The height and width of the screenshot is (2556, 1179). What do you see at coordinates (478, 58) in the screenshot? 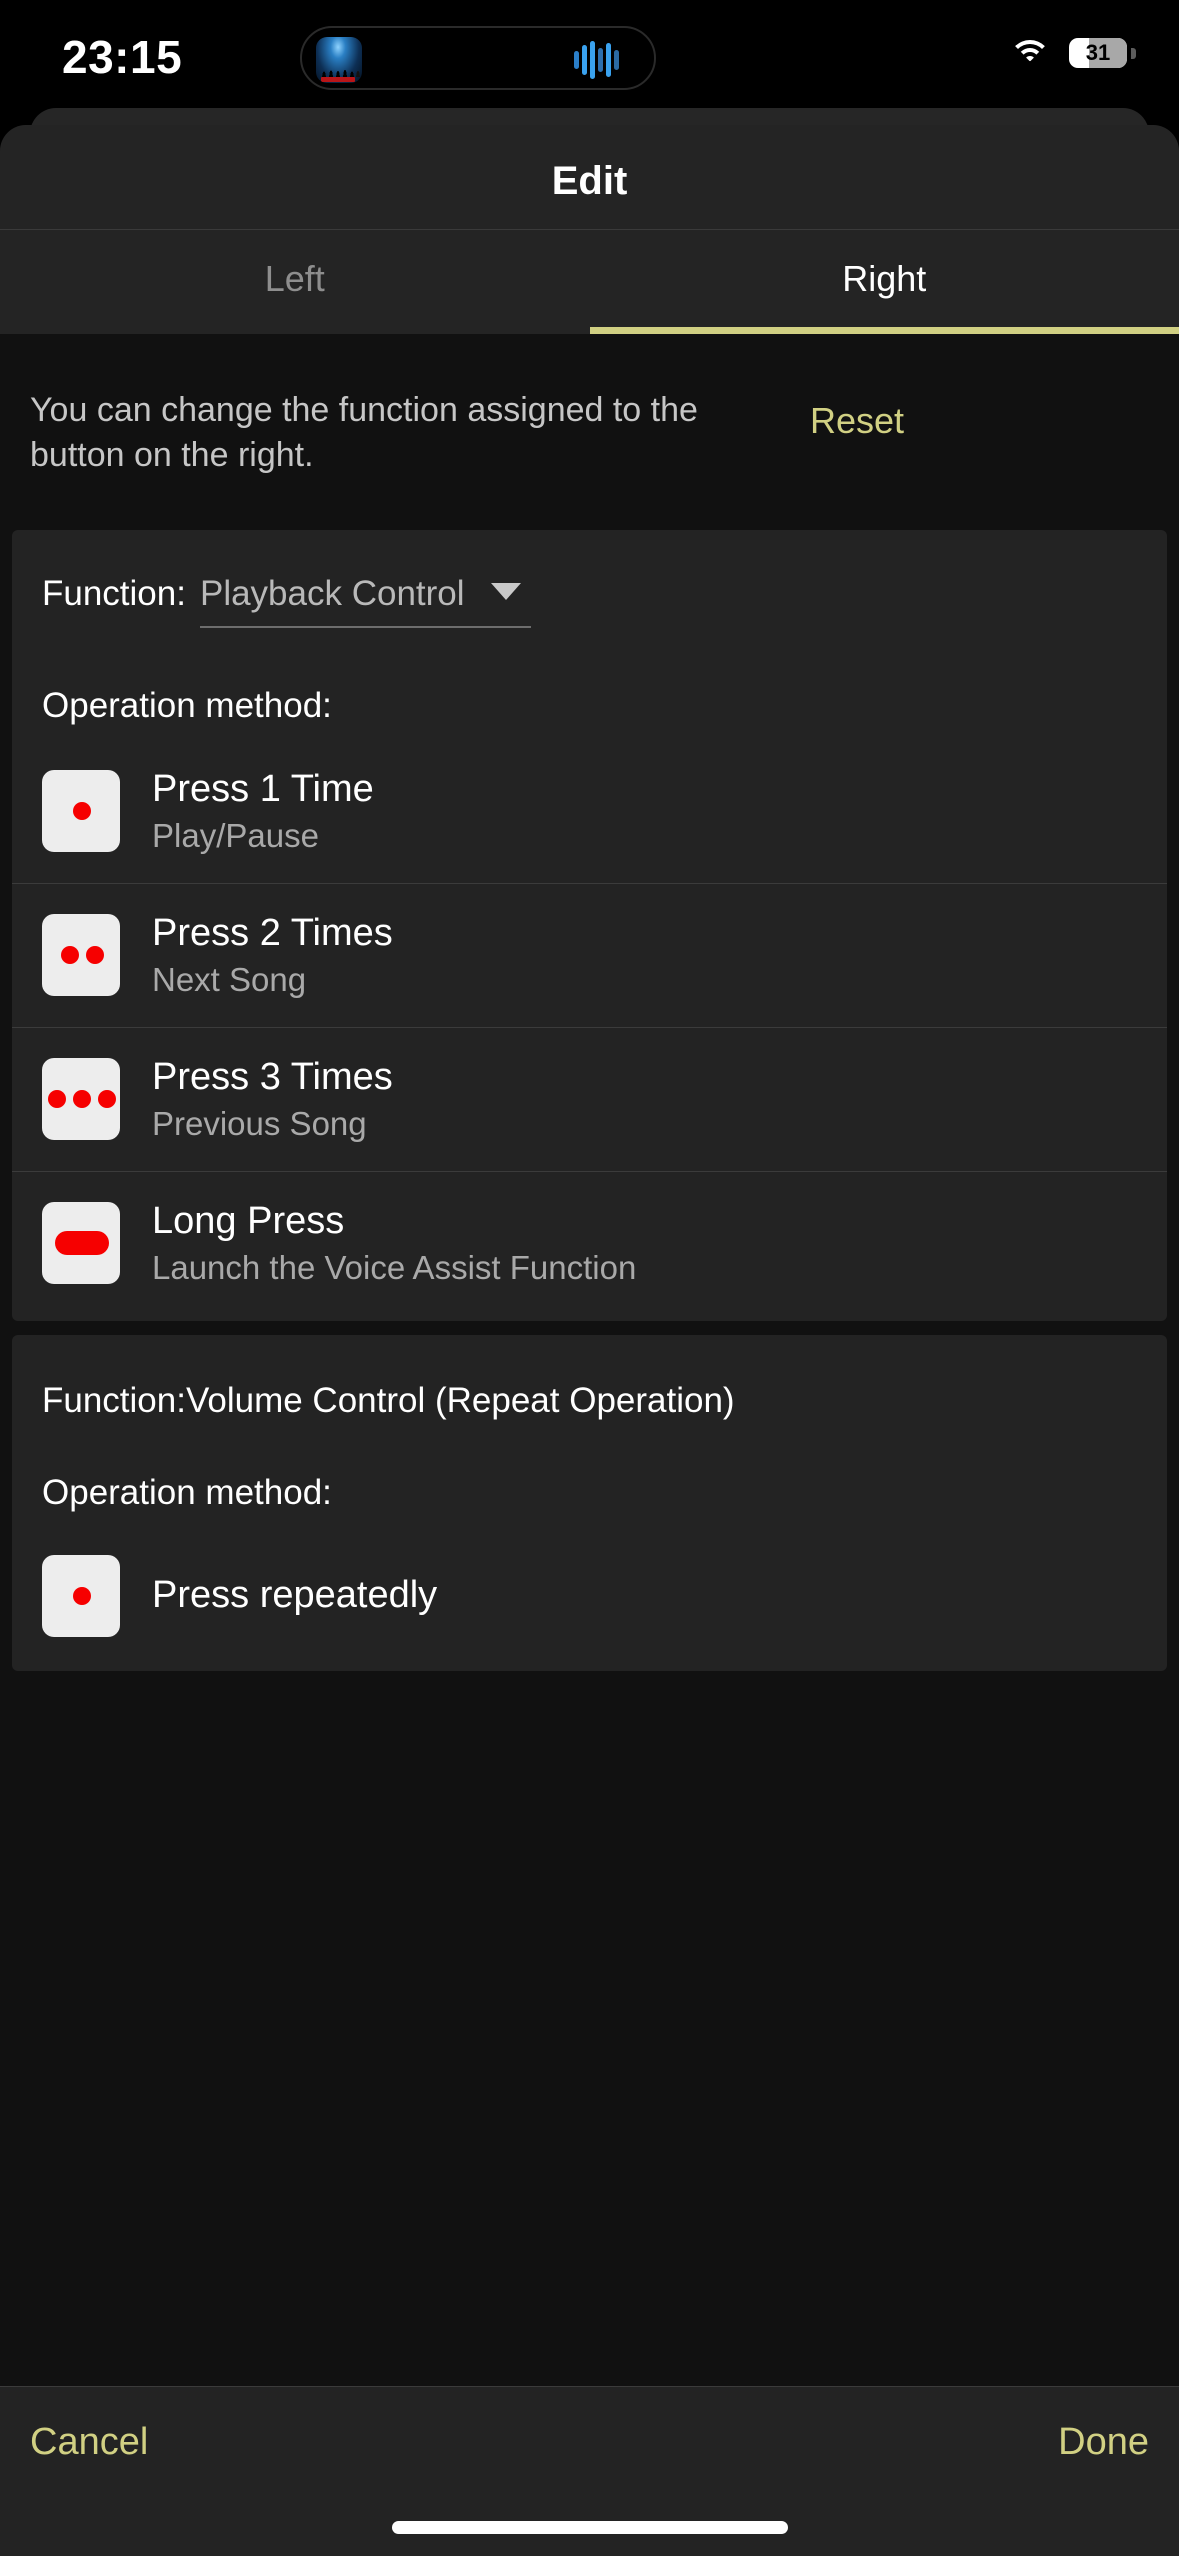
I see `dynamic-island` at bounding box center [478, 58].